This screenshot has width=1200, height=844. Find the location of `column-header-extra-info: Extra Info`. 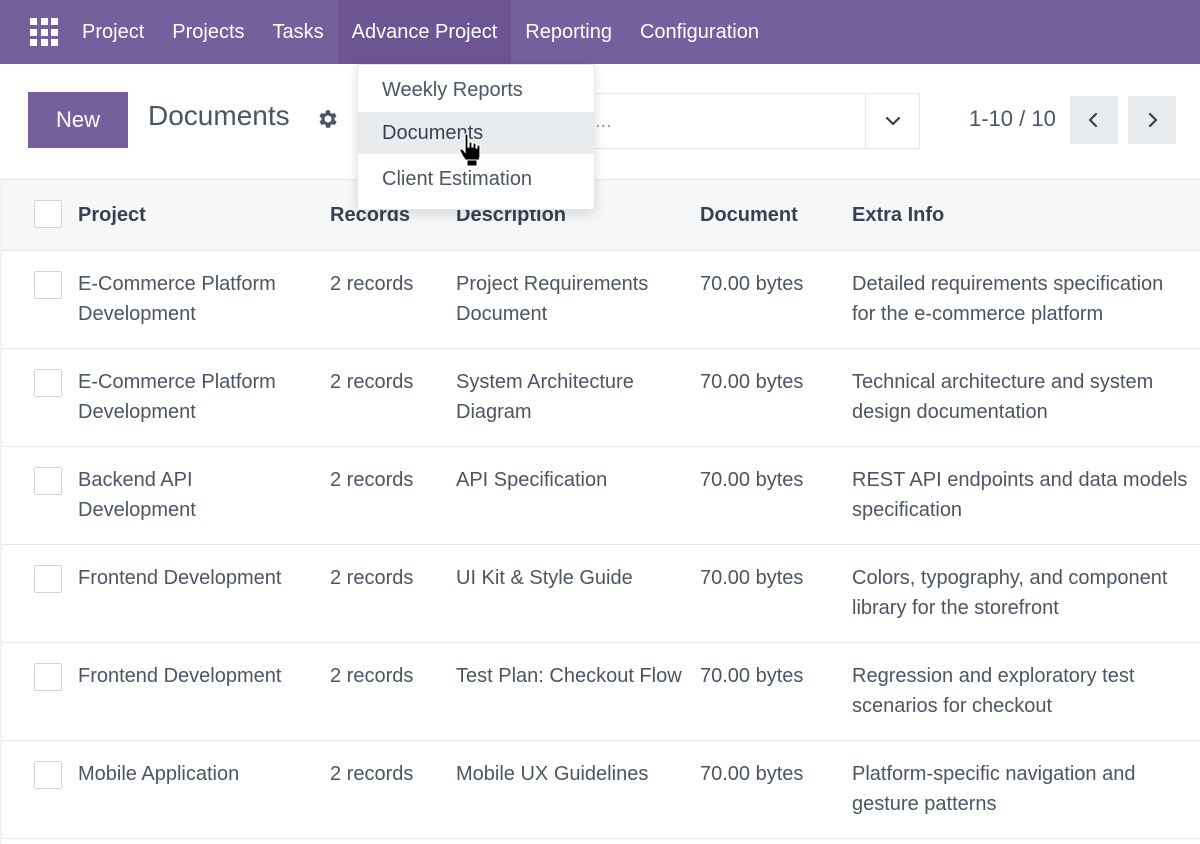

column-header-extra-info: Extra Info is located at coordinates (1022, 215).